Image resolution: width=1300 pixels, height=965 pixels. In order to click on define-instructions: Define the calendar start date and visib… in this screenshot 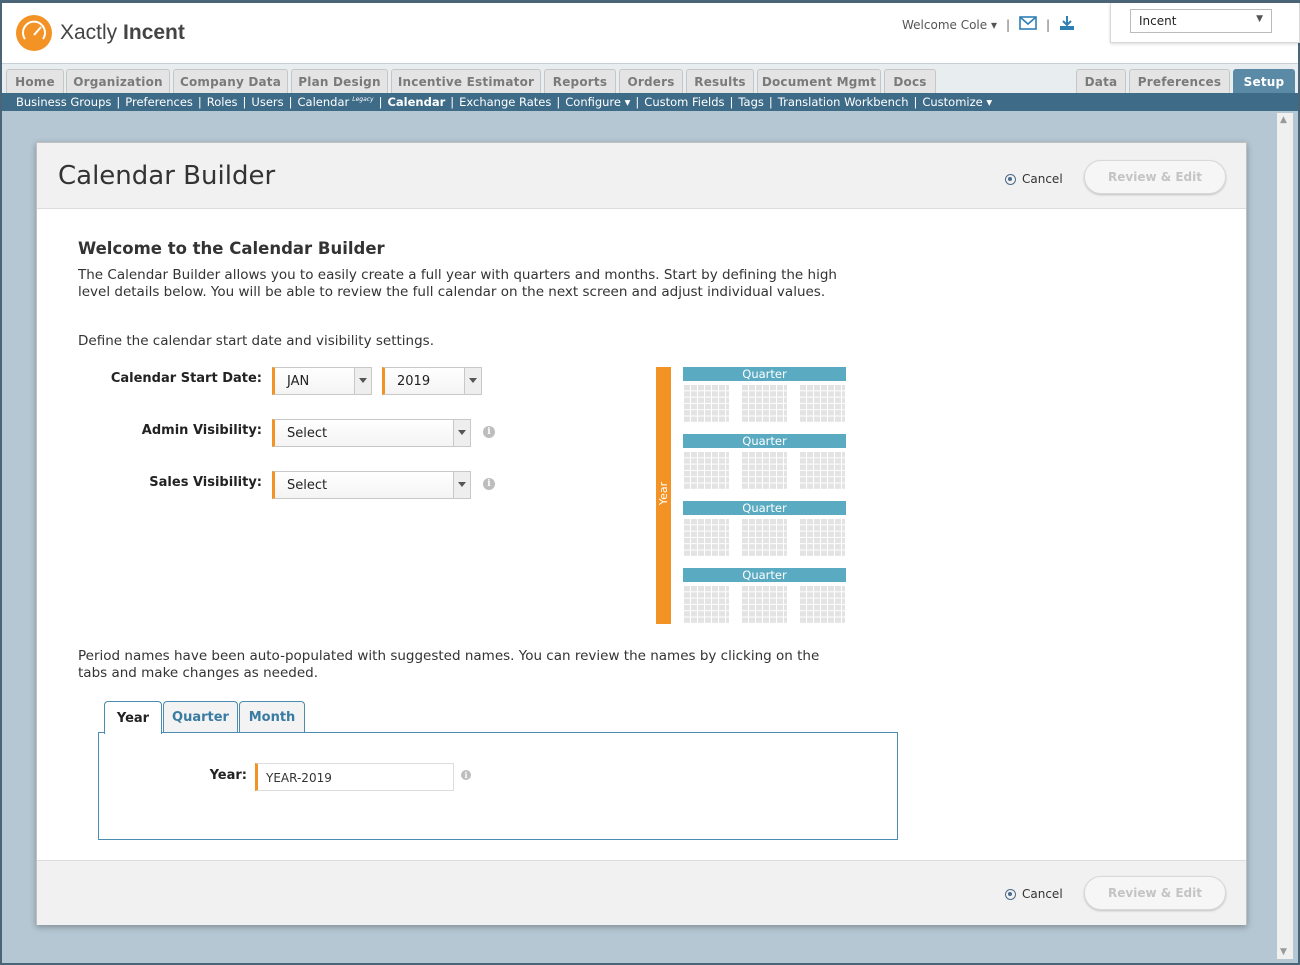, I will do `click(256, 341)`.